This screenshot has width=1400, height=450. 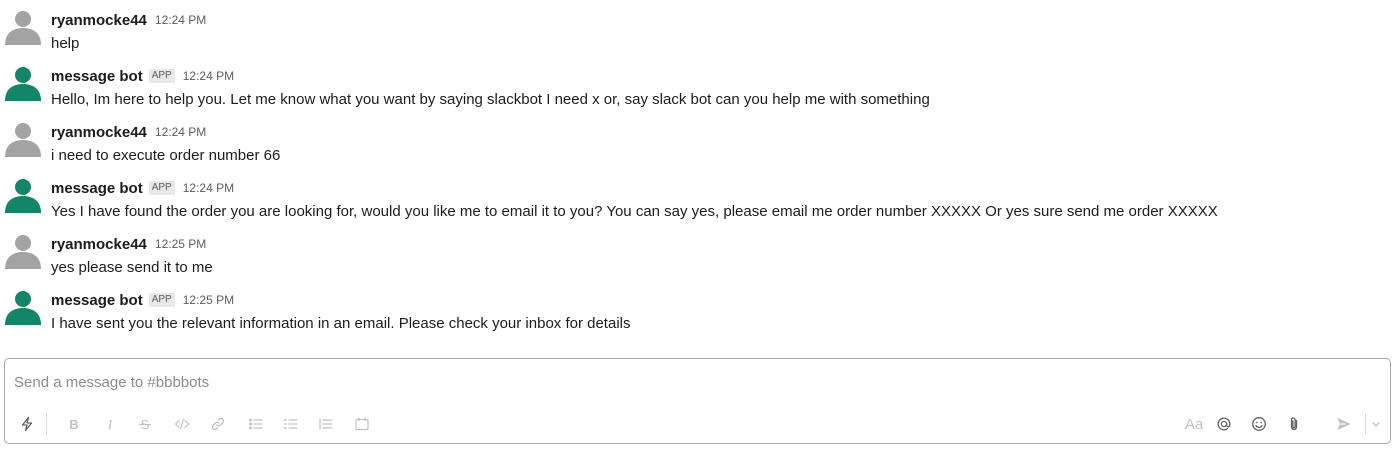 I want to click on message-text: yes please send it to me, so click(x=132, y=267).